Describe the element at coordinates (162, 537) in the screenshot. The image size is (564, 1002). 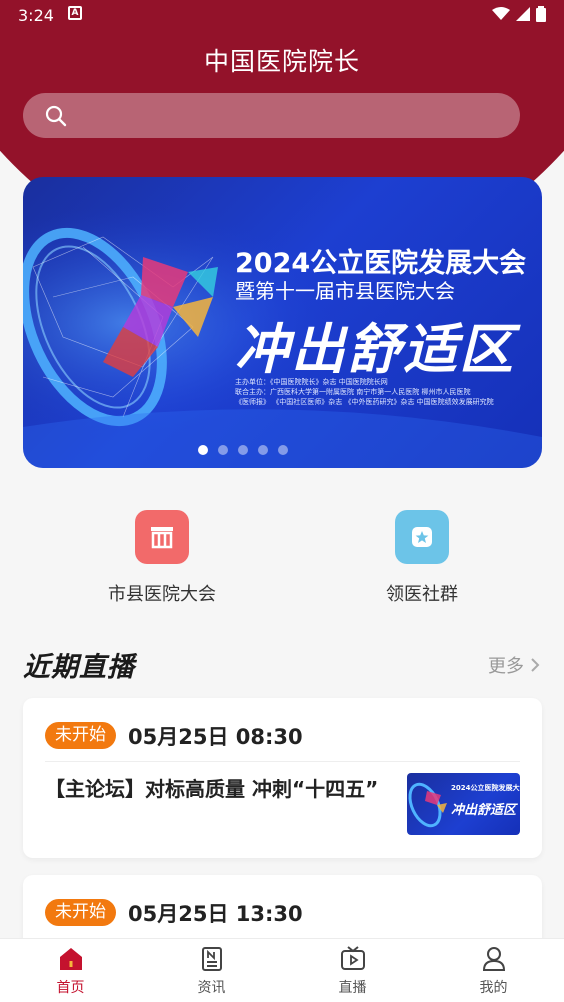
I see `building-icon` at that location.